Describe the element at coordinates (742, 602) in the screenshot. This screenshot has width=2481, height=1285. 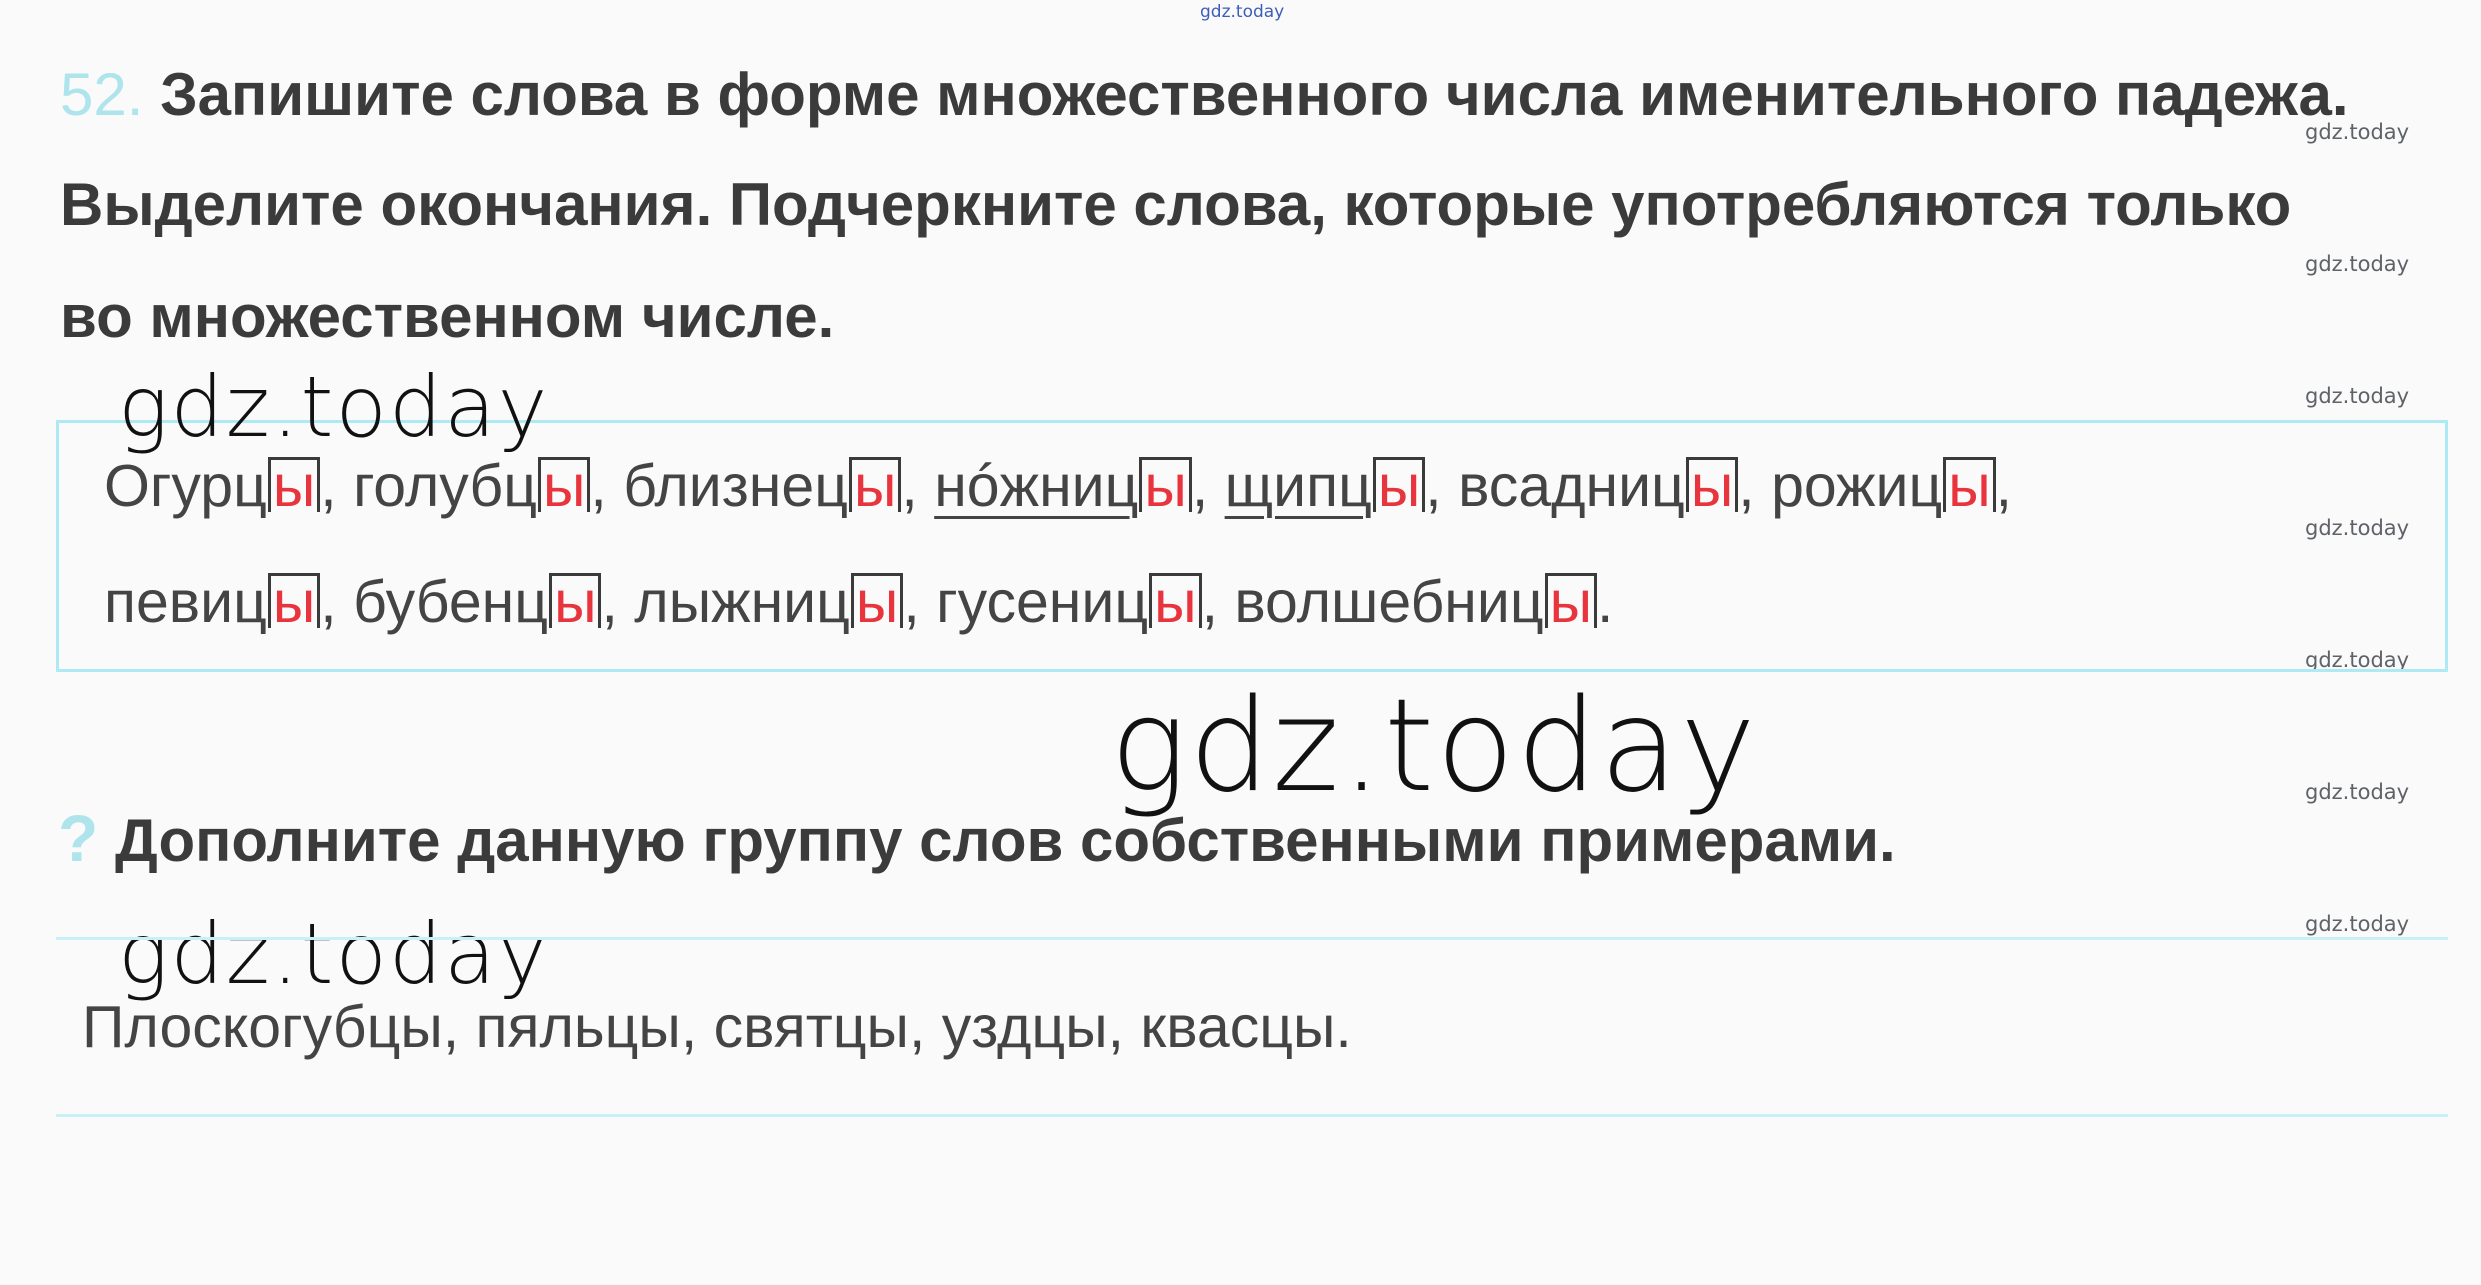
I see `word-stem: лыжниц` at that location.